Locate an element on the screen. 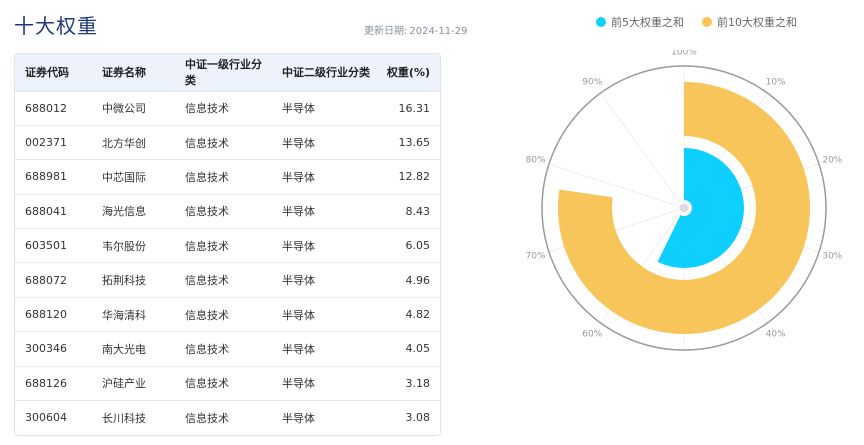  table-row: 603501 韦尔股份 信息技术 半导体 6.05 is located at coordinates (227, 245).